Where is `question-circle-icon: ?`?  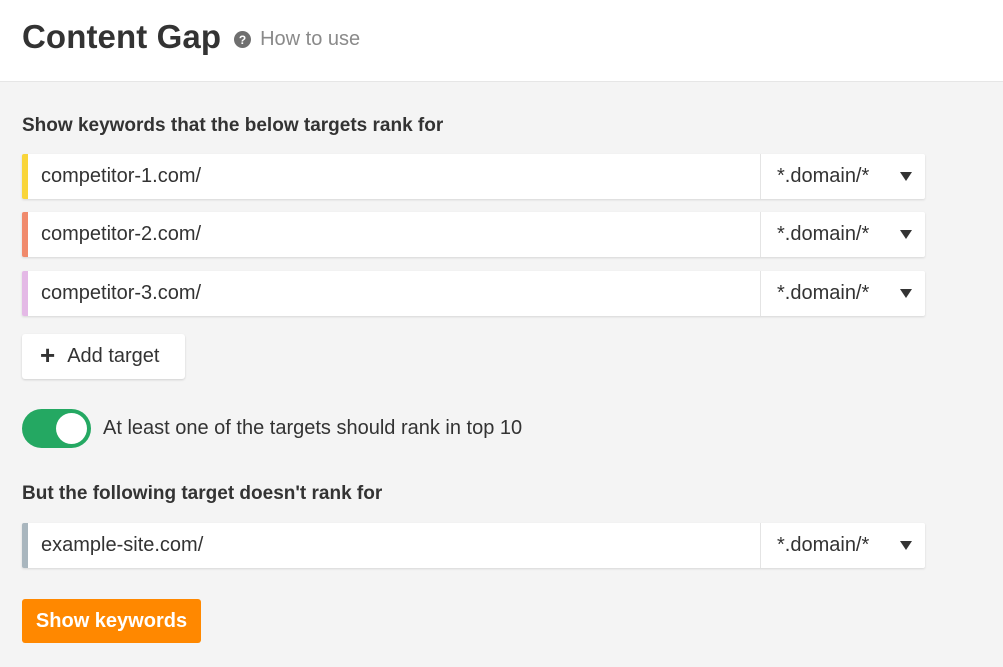 question-circle-icon: ? is located at coordinates (243, 39).